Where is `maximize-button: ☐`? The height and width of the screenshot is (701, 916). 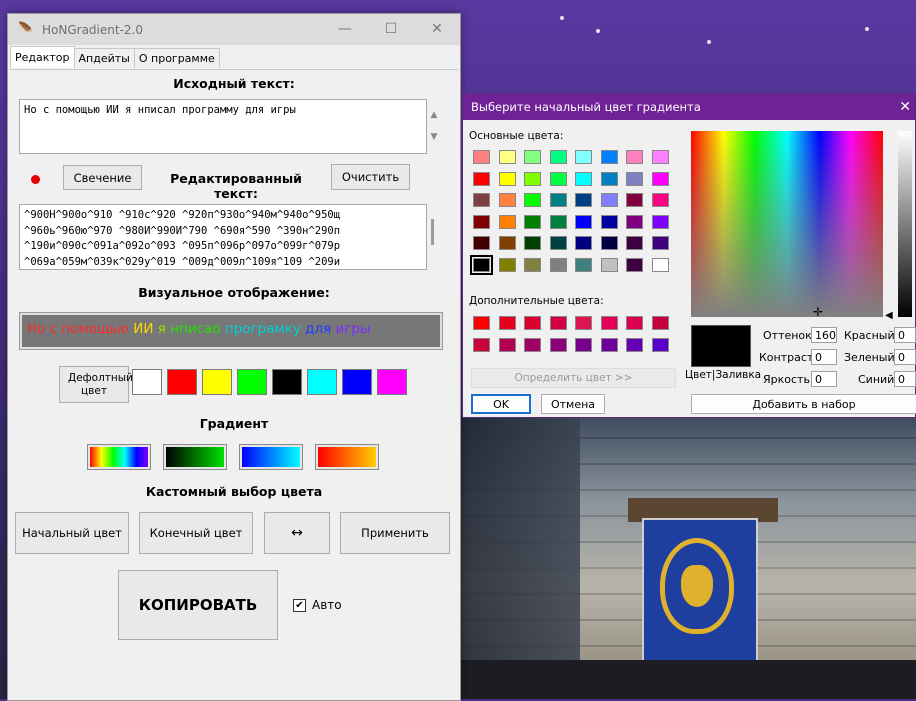 maximize-button: ☐ is located at coordinates (391, 29).